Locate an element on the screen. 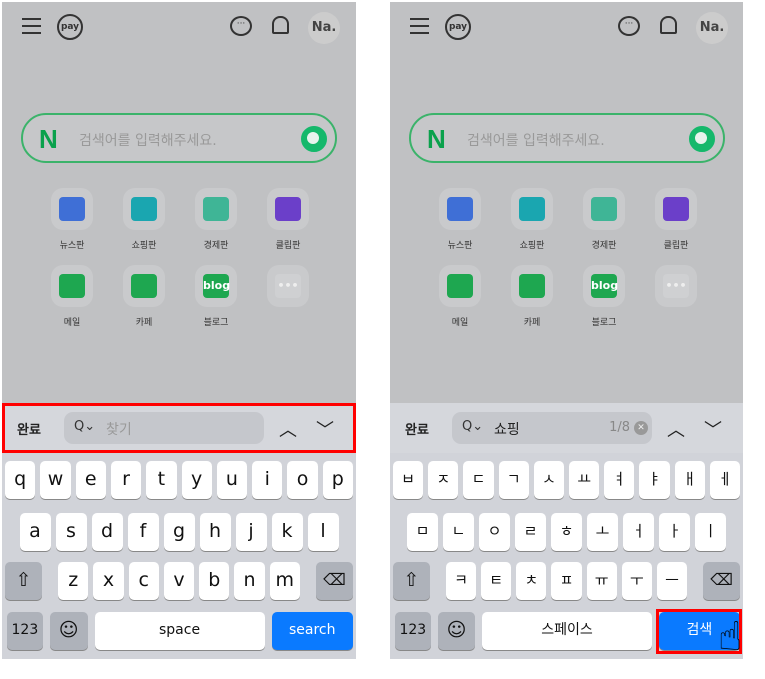 The width and height of the screenshot is (765, 679). key: m is located at coordinates (284, 581).